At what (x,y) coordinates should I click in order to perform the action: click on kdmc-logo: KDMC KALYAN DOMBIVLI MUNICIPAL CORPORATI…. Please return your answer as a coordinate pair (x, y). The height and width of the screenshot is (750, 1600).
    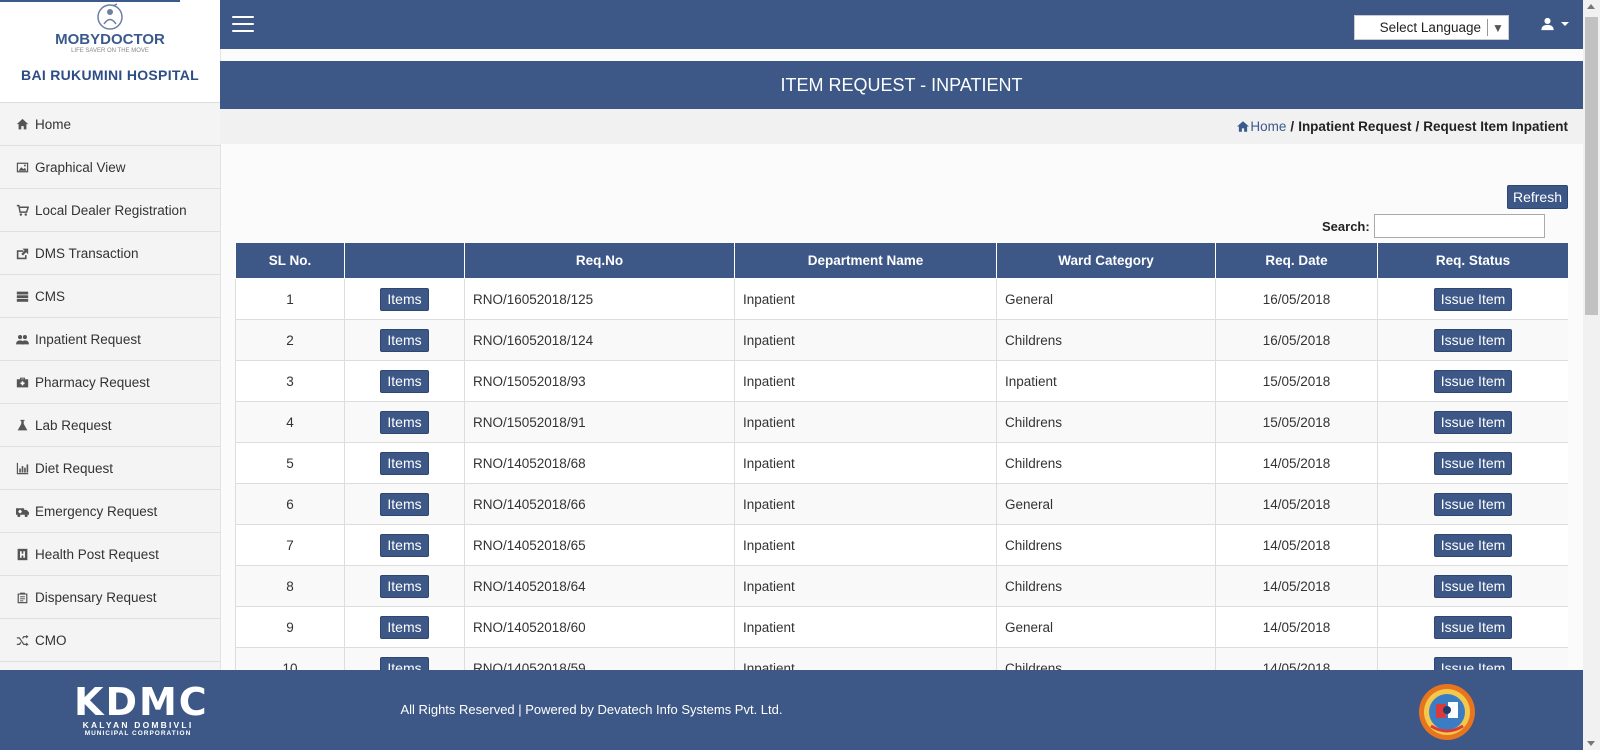
    Looking at the image, I should click on (140, 710).